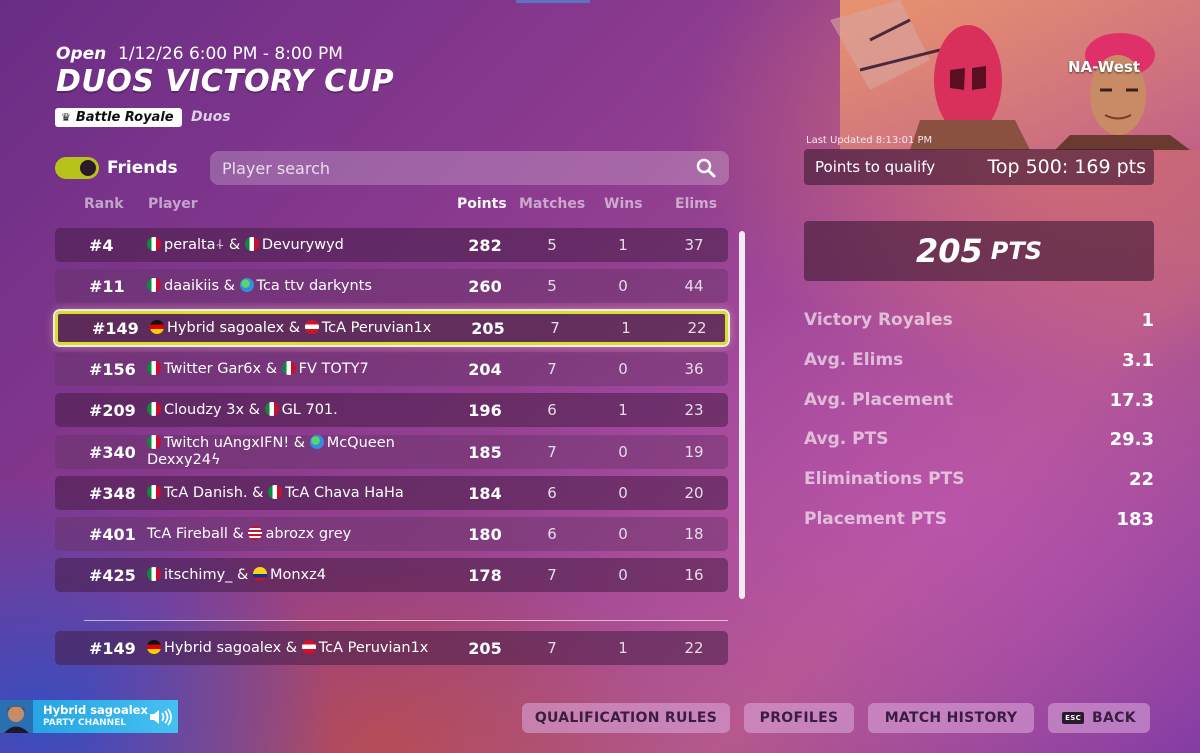 The image size is (1200, 753). I want to click on table-row: #4 peralta⍭ & Devurywyd 282 5 1 37, so click(391, 245).